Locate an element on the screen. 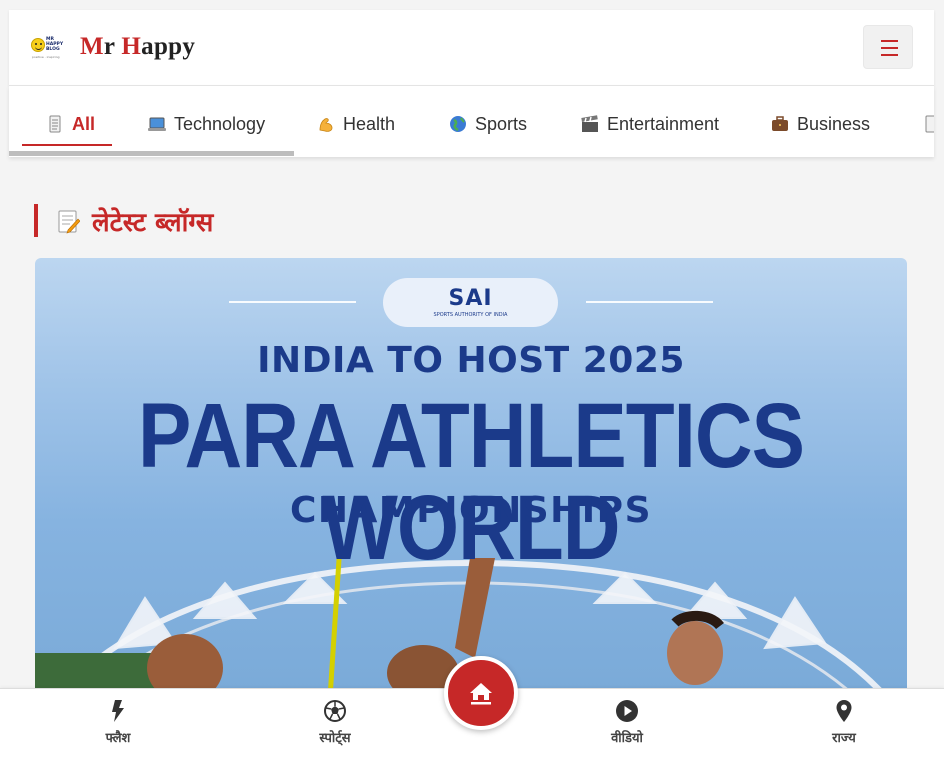 The width and height of the screenshot is (944, 758). globe-icon is located at coordinates (458, 124).